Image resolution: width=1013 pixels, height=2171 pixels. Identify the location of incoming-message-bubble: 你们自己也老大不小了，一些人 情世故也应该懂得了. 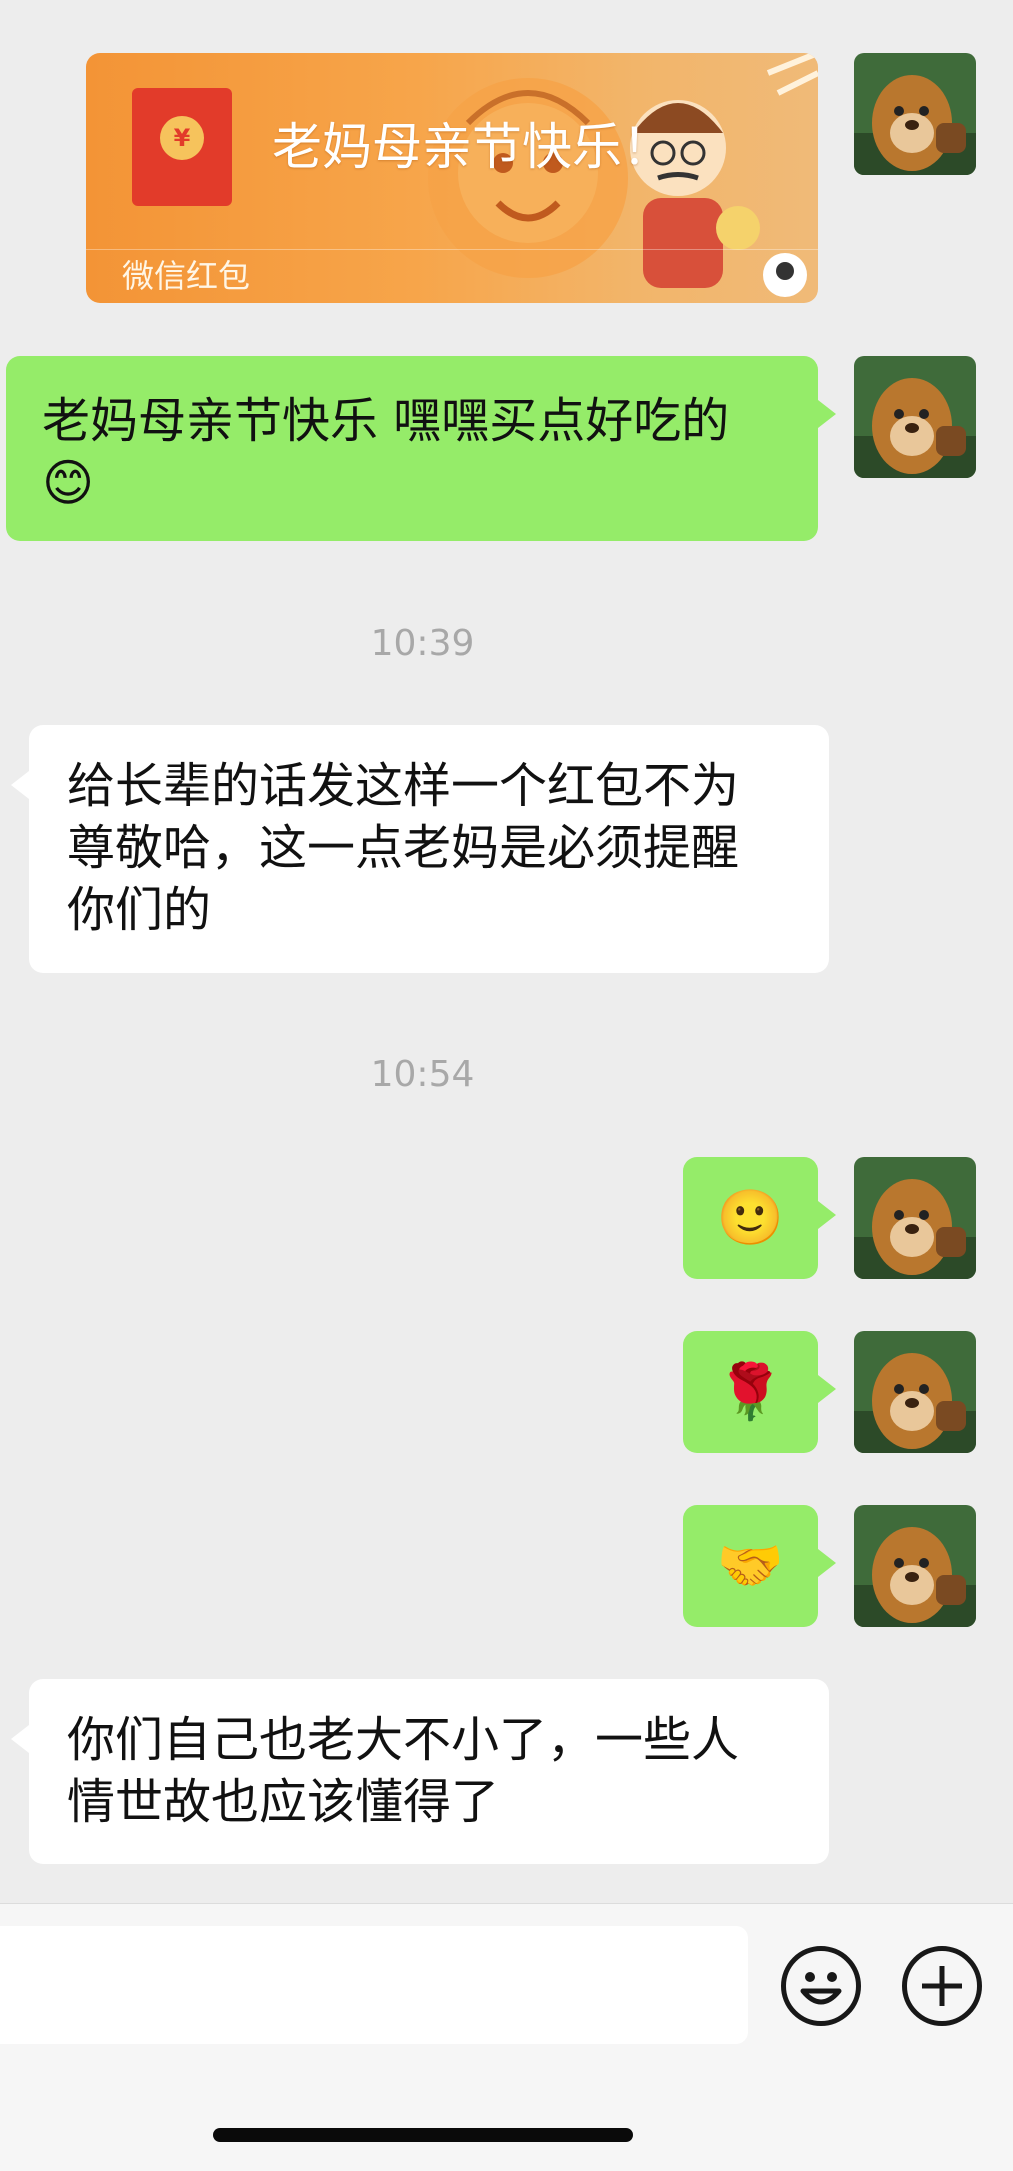
(420, 1771).